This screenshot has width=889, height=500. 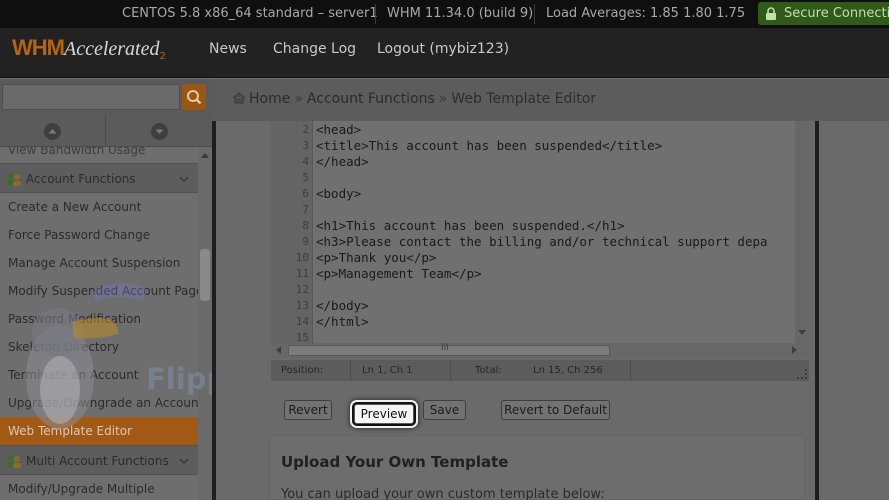 What do you see at coordinates (794, 350) in the screenshot?
I see `scroll-right-arrow-icon` at bounding box center [794, 350].